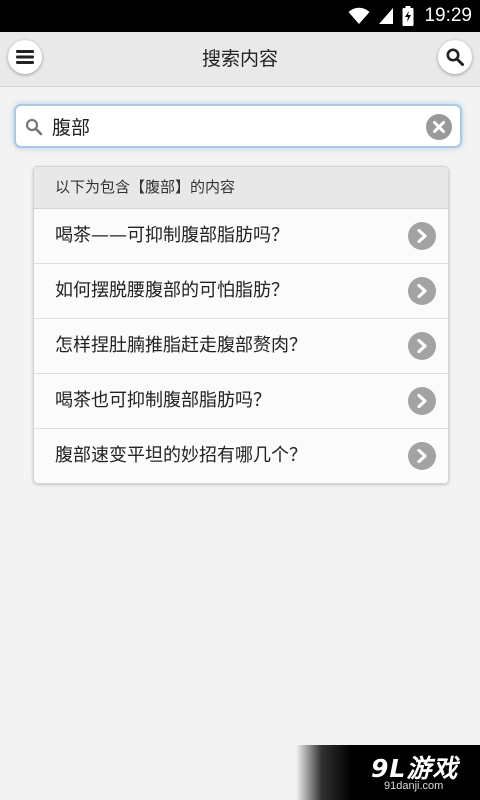 This screenshot has height=800, width=480. I want to click on search-input, so click(237, 126).